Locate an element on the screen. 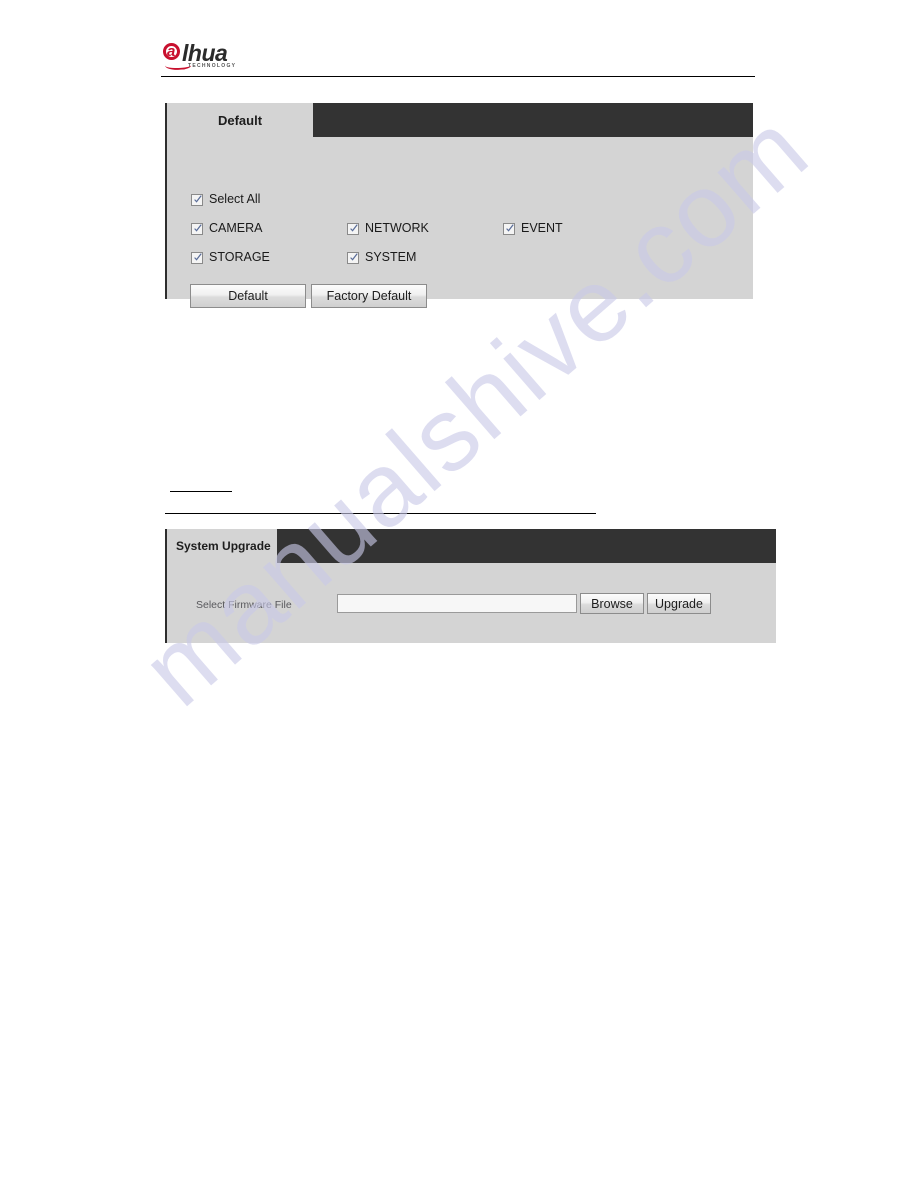 The image size is (918, 1188). checkbox-storage: STORAGE is located at coordinates (230, 257).